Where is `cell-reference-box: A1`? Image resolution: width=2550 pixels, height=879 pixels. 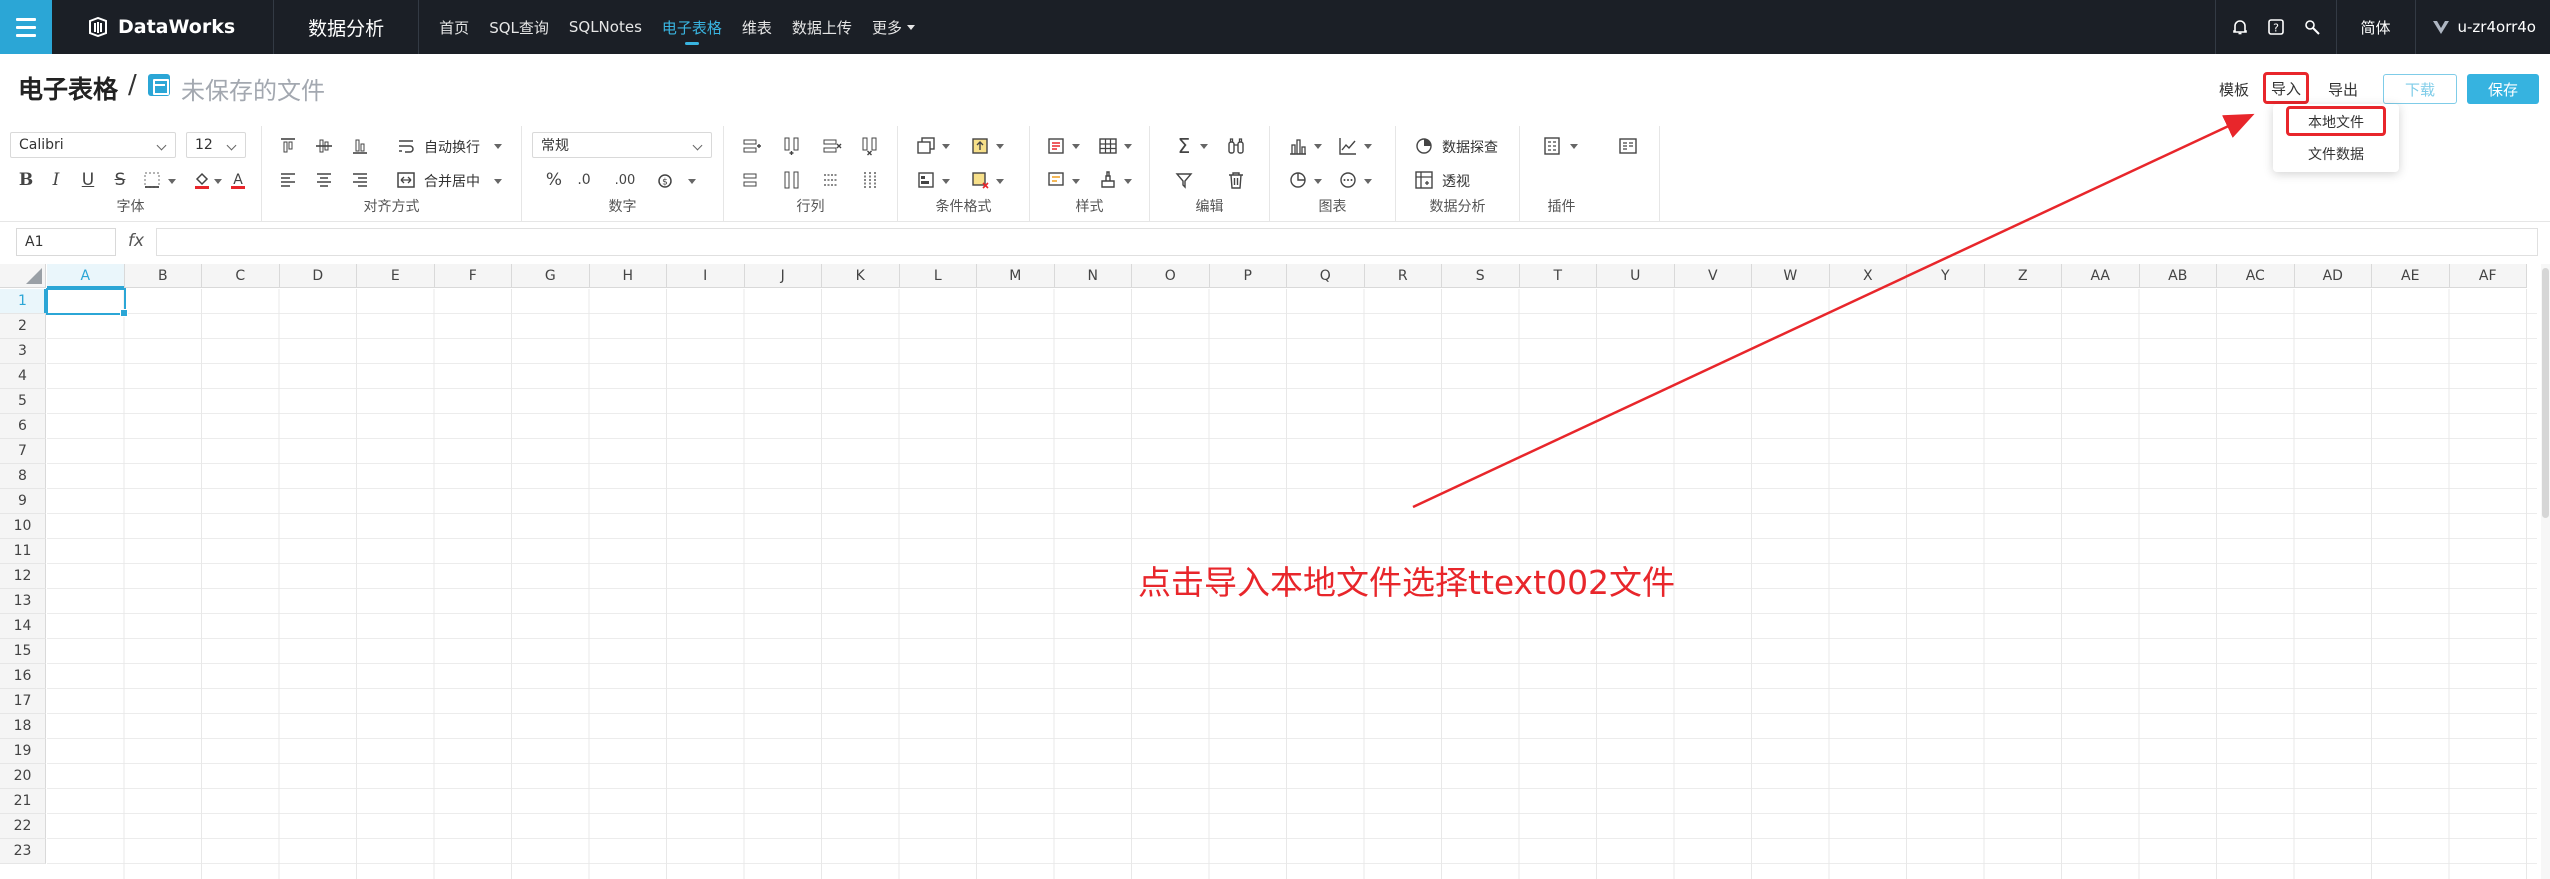 cell-reference-box: A1 is located at coordinates (66, 242).